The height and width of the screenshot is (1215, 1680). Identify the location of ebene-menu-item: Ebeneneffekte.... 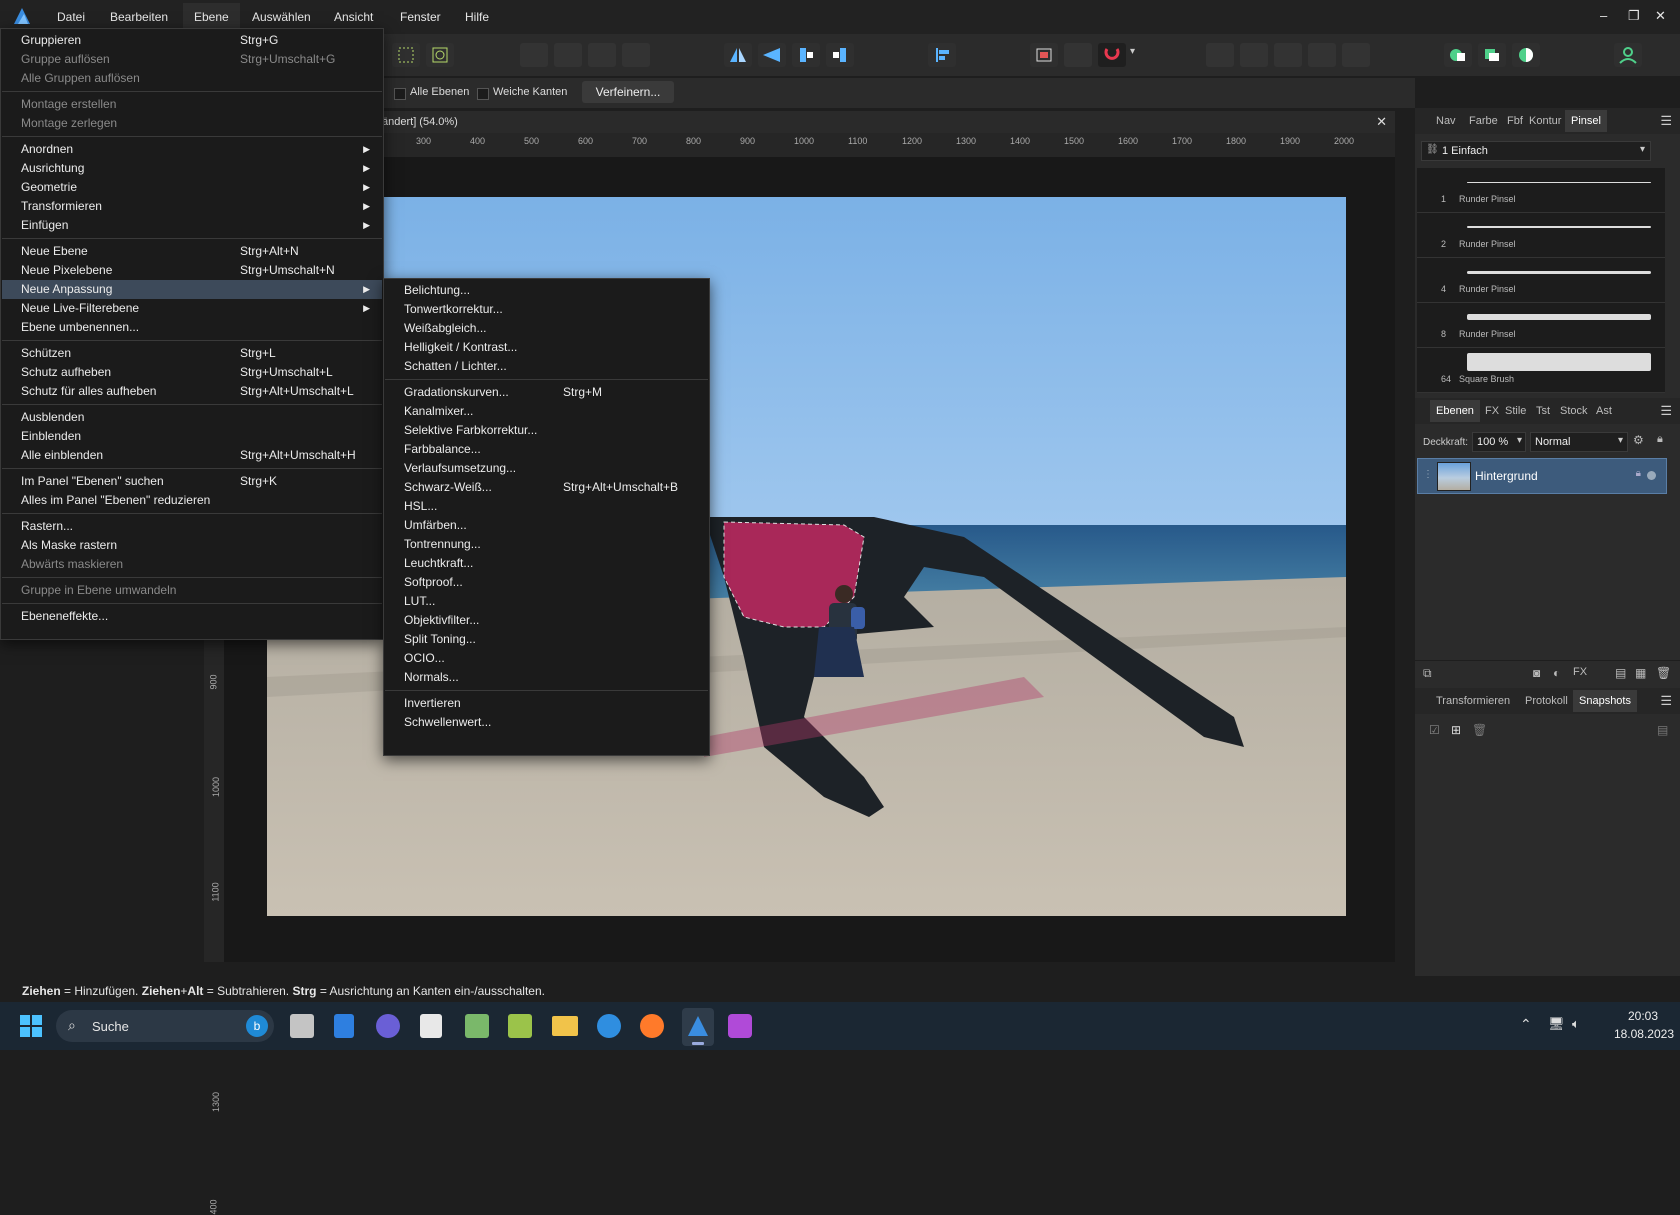
(192, 616).